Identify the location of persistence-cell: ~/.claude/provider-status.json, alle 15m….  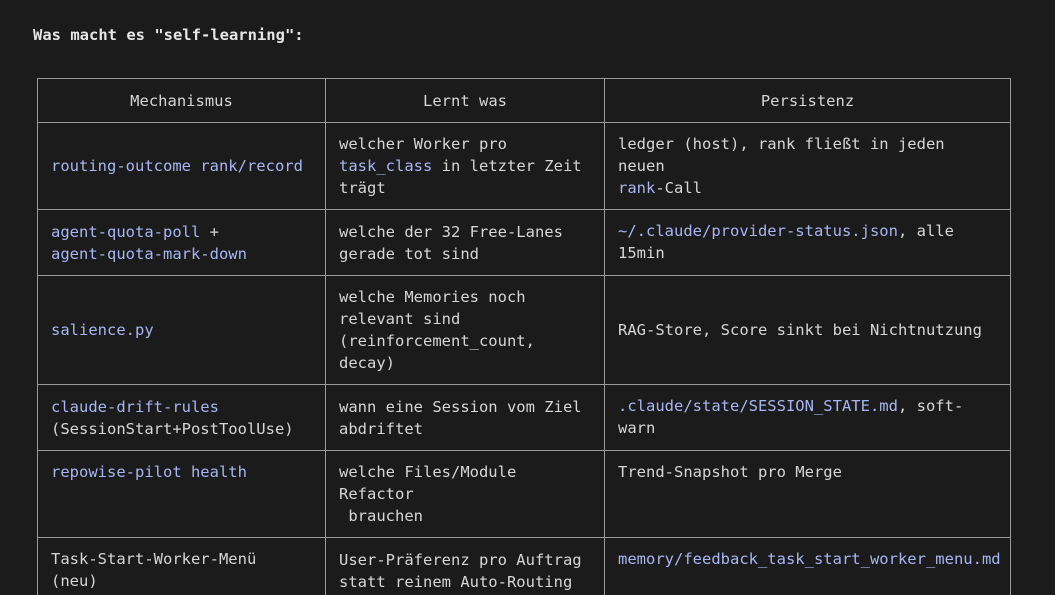
(807, 242).